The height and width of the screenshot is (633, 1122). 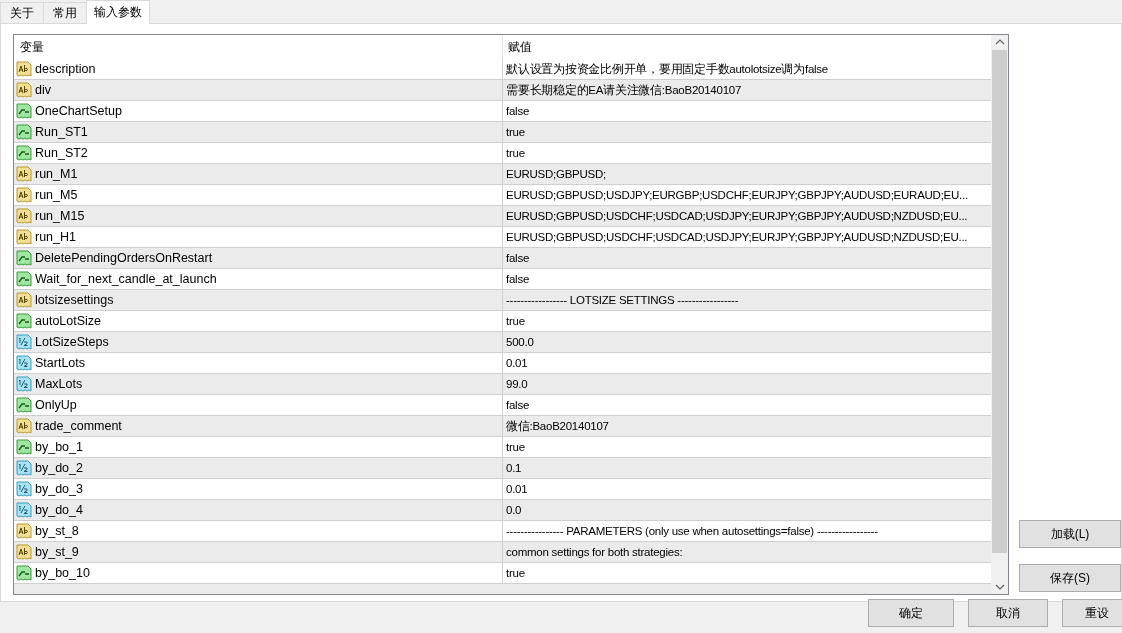 What do you see at coordinates (747, 90) in the screenshot?
I see `parameter-value: 需要长期稳定的EA请关注微信:BaoB20140107` at bounding box center [747, 90].